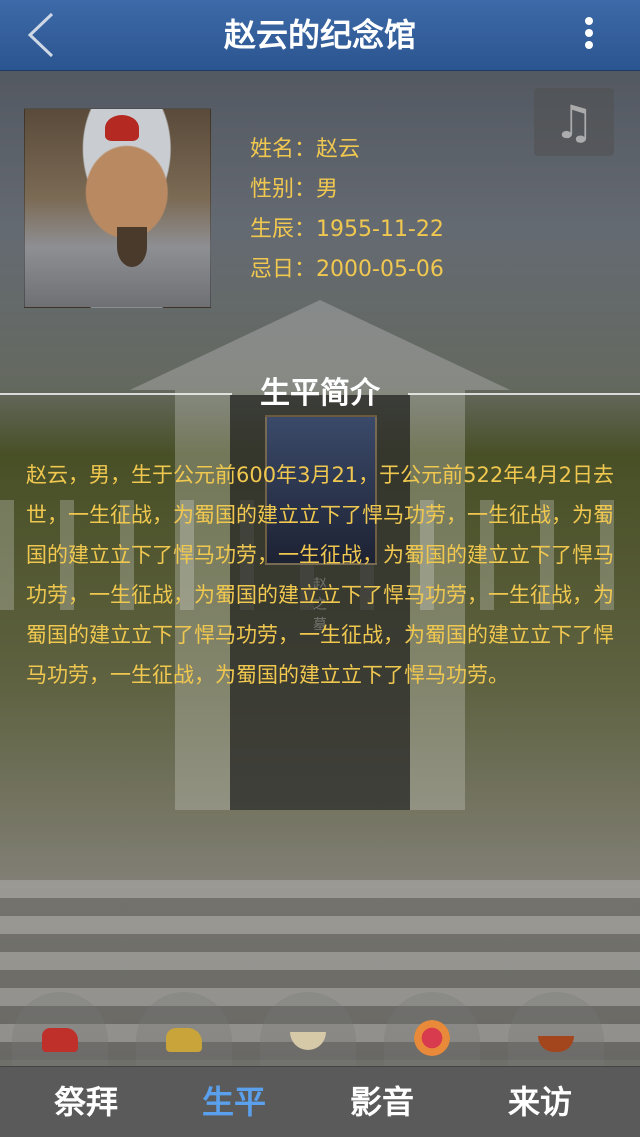  I want to click on offering-car, so click(60, 1029).